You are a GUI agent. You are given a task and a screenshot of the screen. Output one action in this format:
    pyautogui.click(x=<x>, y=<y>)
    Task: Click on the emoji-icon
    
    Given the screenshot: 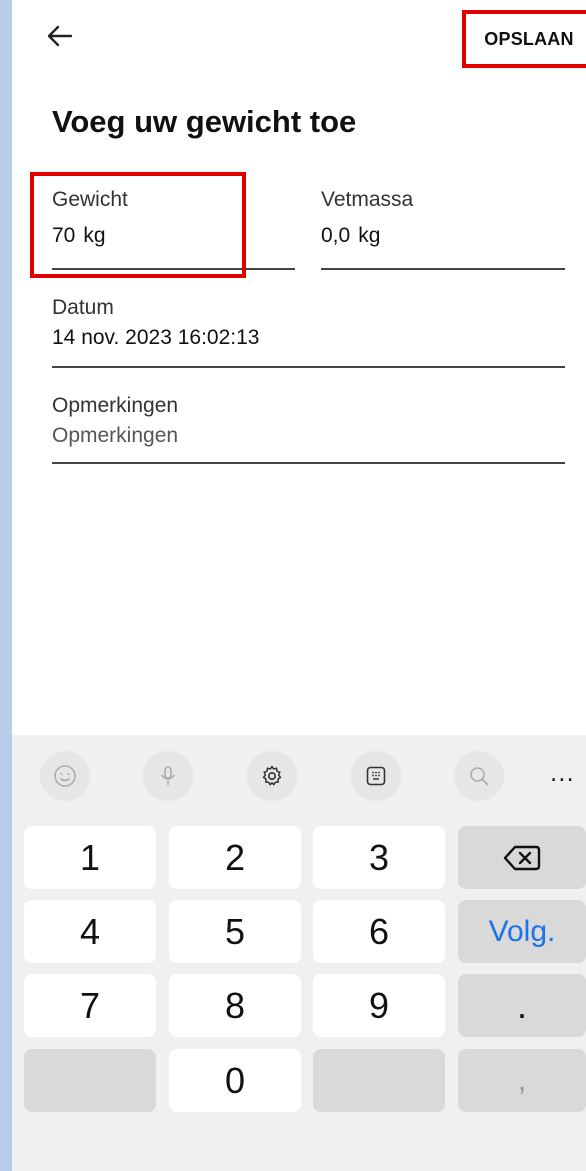 What is the action you would take?
    pyautogui.click(x=65, y=776)
    